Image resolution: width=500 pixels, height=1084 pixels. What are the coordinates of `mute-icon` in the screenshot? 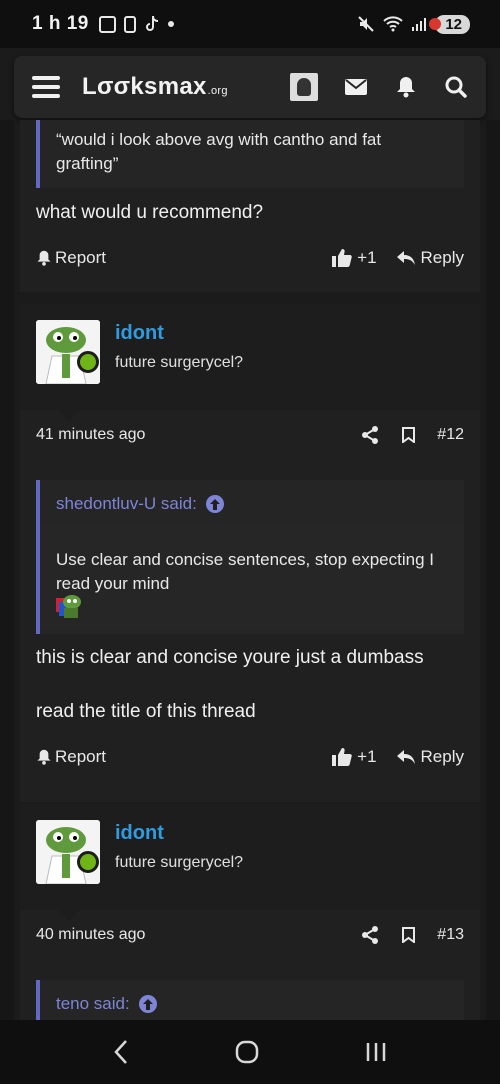 It's located at (366, 24).